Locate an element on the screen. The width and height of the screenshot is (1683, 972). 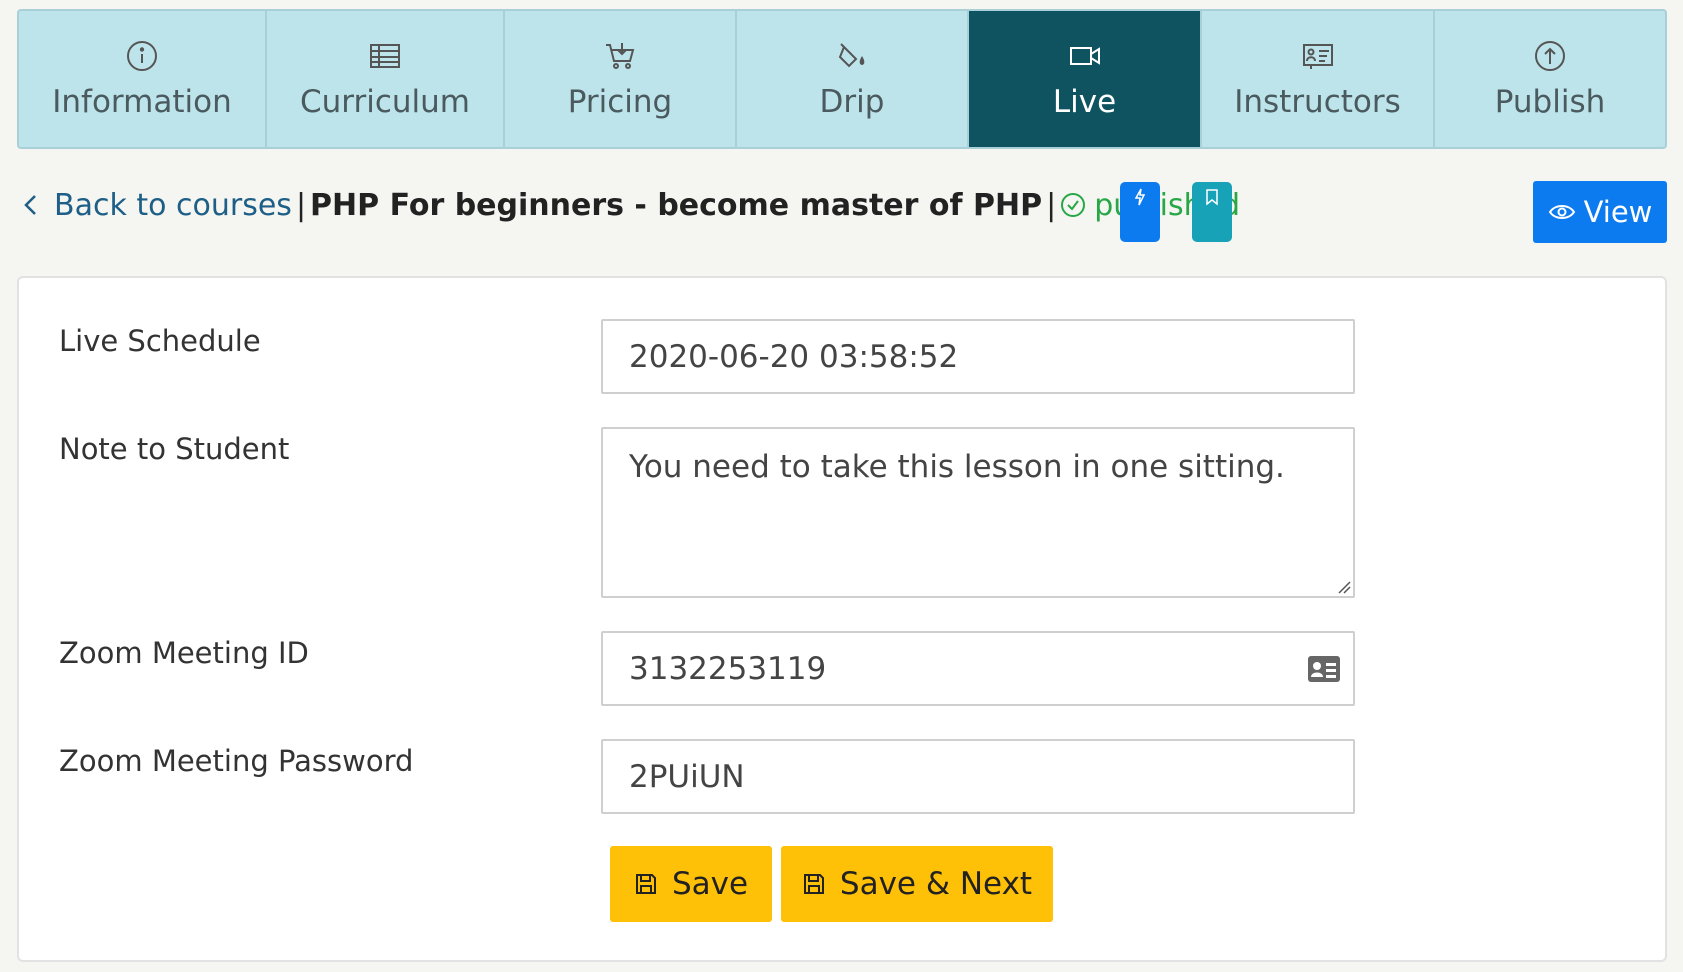
zoom-meeting-password-label: Zoom Meeting Password is located at coordinates (236, 761).